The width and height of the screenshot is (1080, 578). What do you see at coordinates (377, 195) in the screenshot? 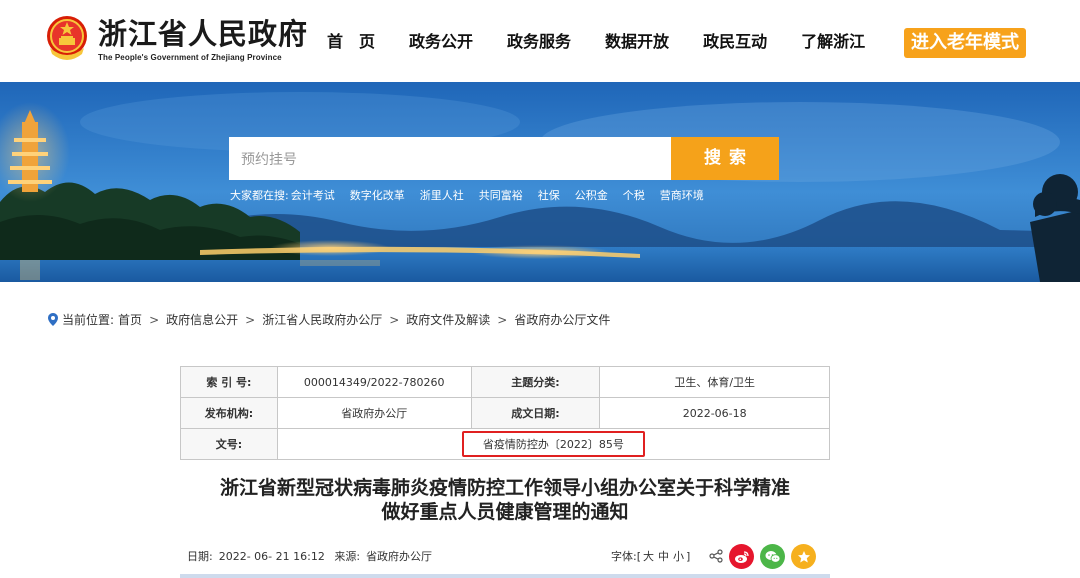
I see `hot-search-item: 数字化改革` at bounding box center [377, 195].